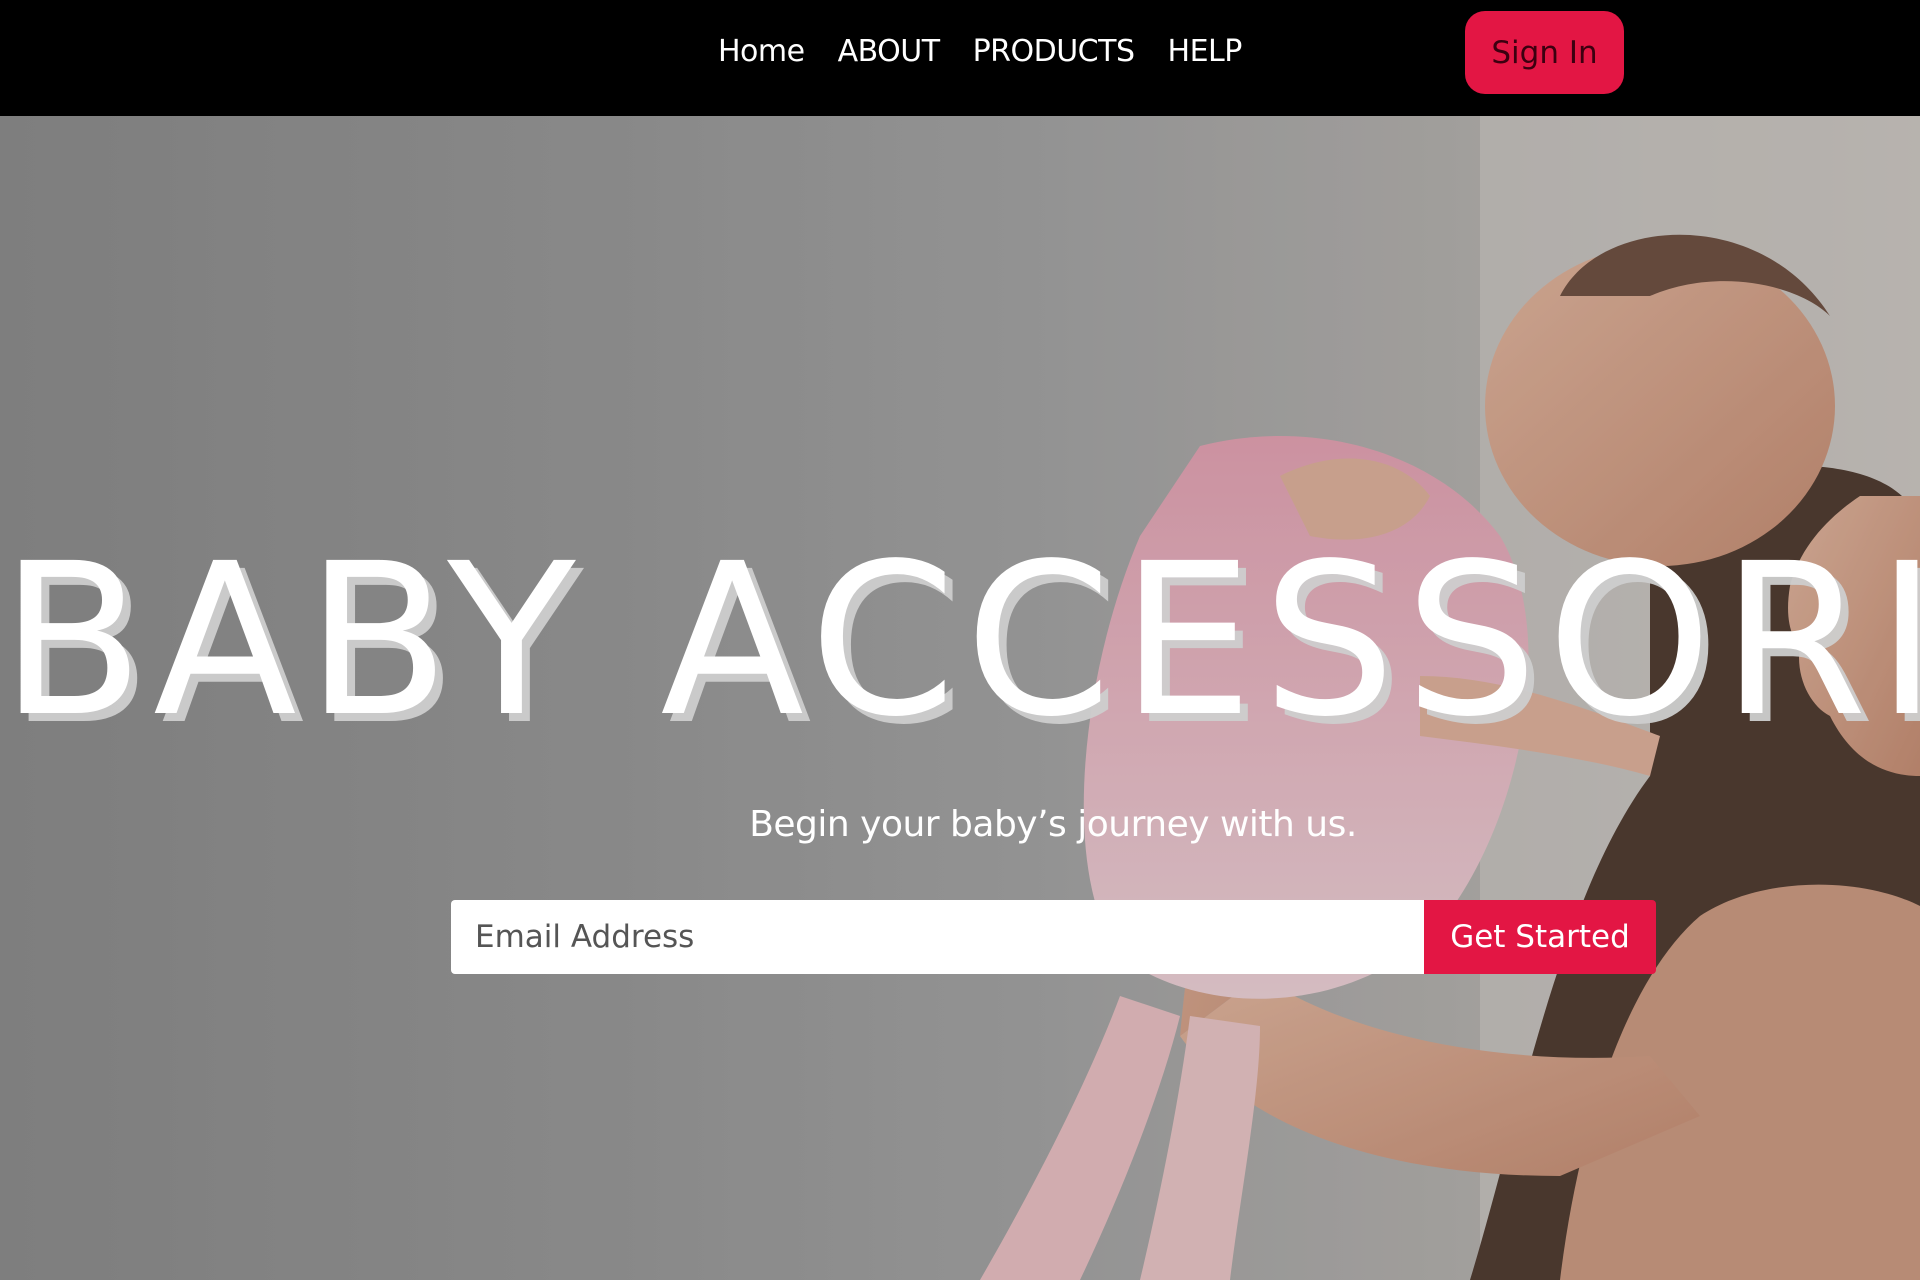 The image size is (1920, 1280). I want to click on main-nav: Home ABOUT PRODUCTS HELP, so click(980, 51).